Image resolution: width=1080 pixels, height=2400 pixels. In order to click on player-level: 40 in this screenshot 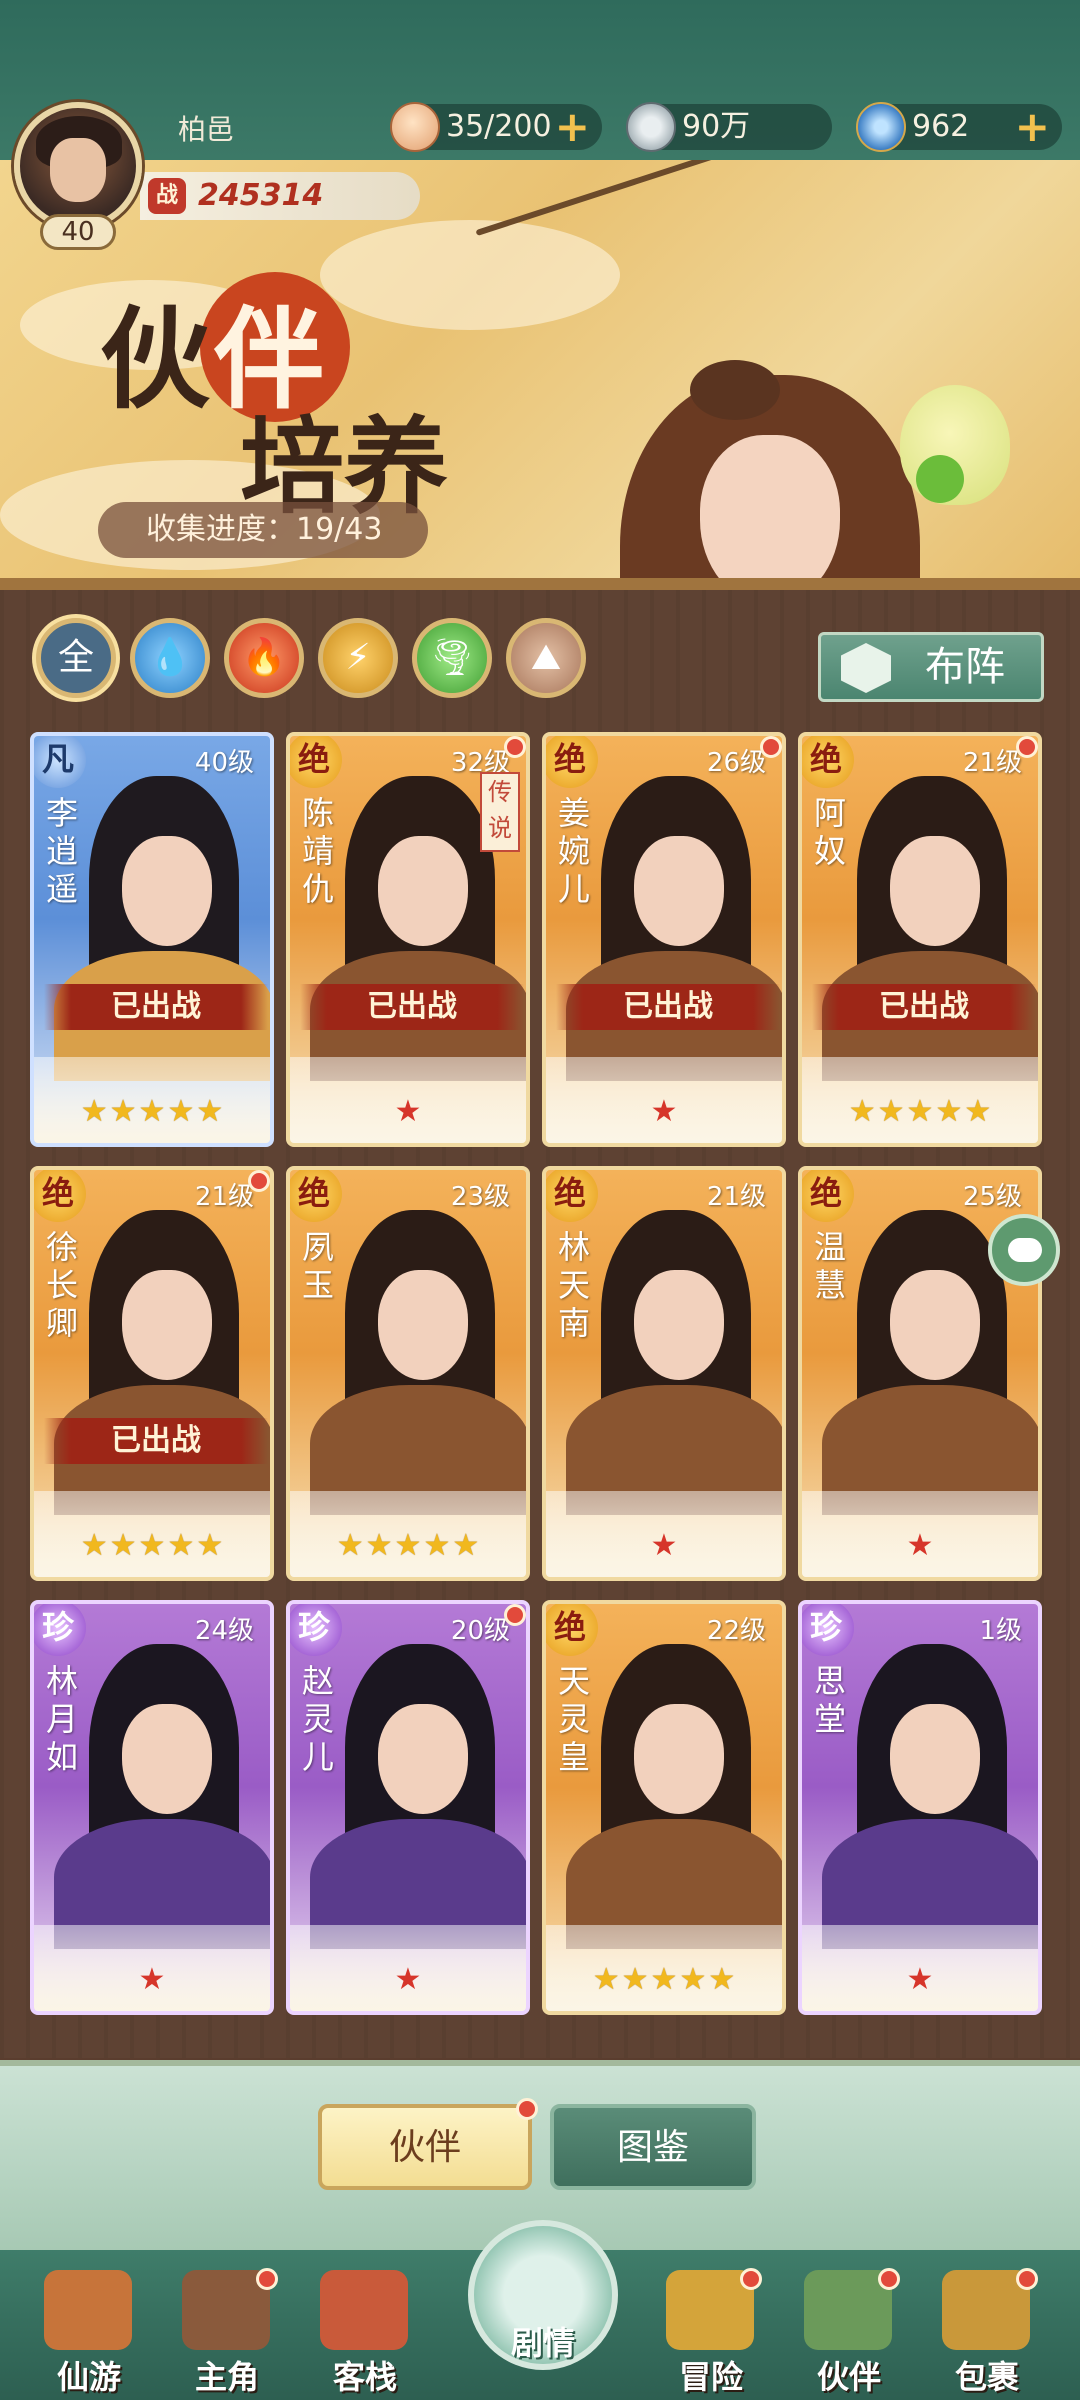, I will do `click(78, 232)`.